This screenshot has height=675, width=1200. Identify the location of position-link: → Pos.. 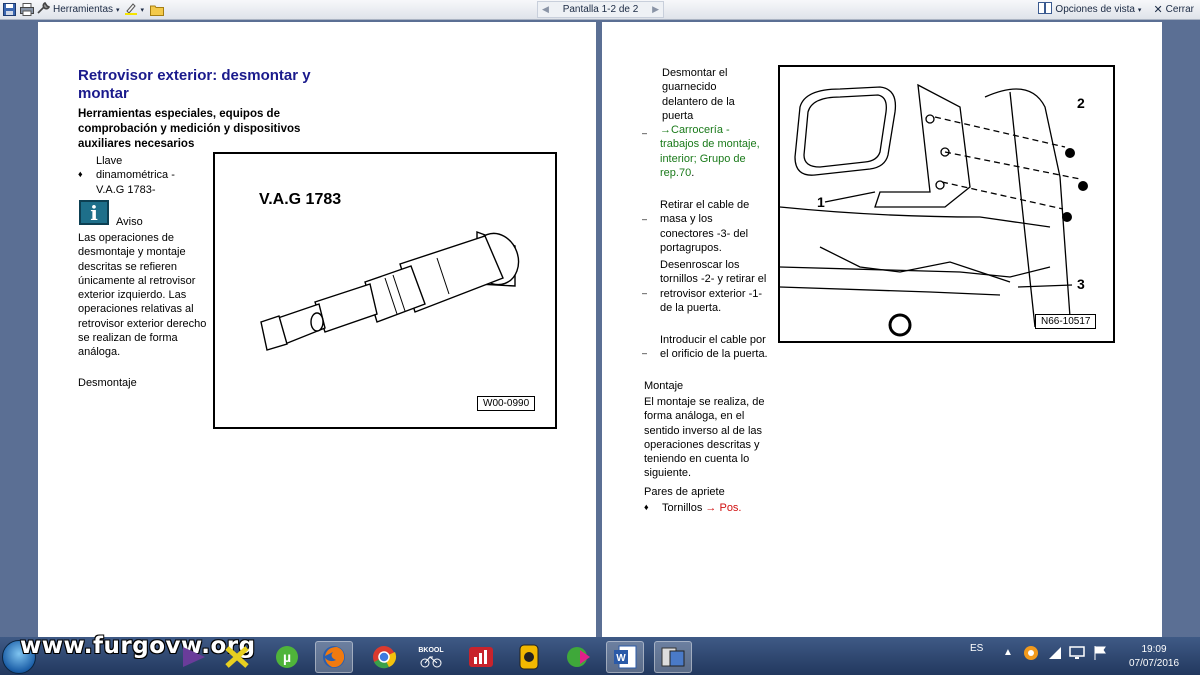
(723, 508).